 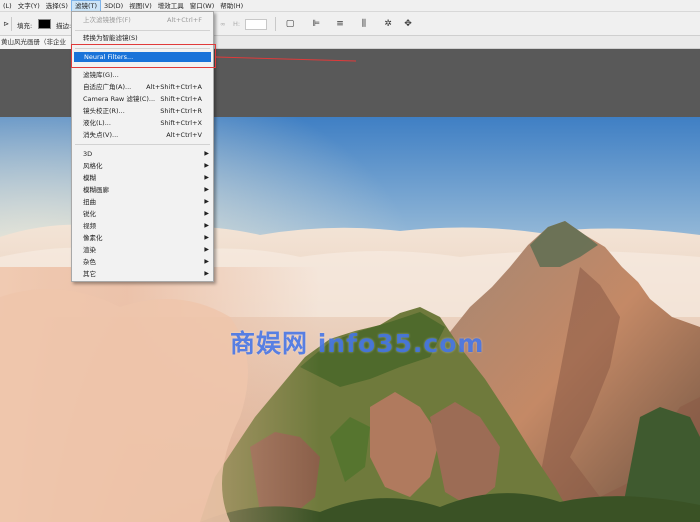 What do you see at coordinates (222, 24) in the screenshot?
I see `link-icon: ∞` at bounding box center [222, 24].